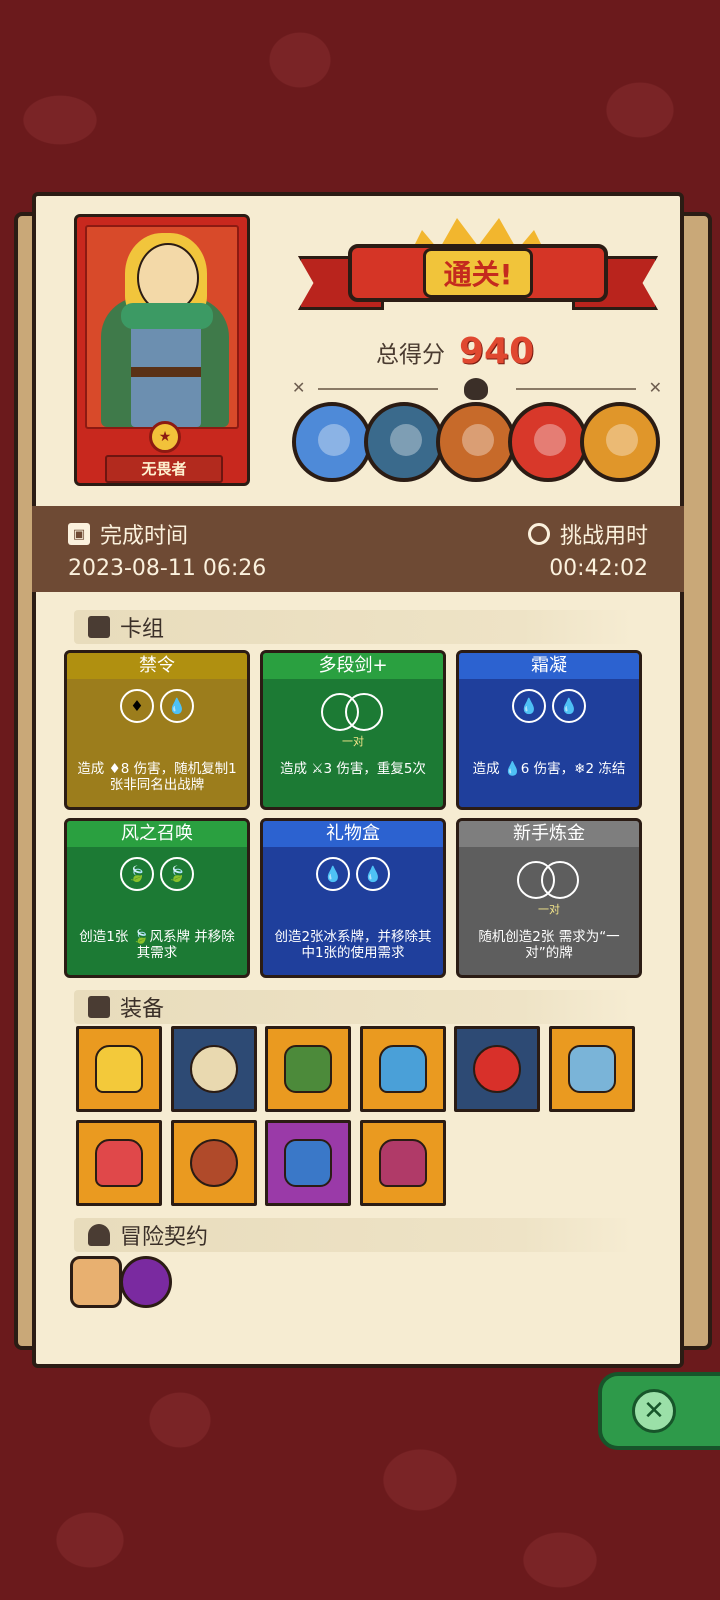 Image resolution: width=720 pixels, height=1600 pixels. What do you see at coordinates (119, 1163) in the screenshot?
I see `fire-feather-icon` at bounding box center [119, 1163].